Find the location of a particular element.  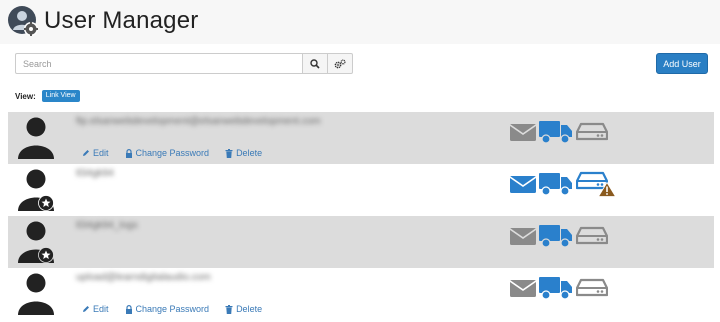

gears-icon is located at coordinates (340, 63).